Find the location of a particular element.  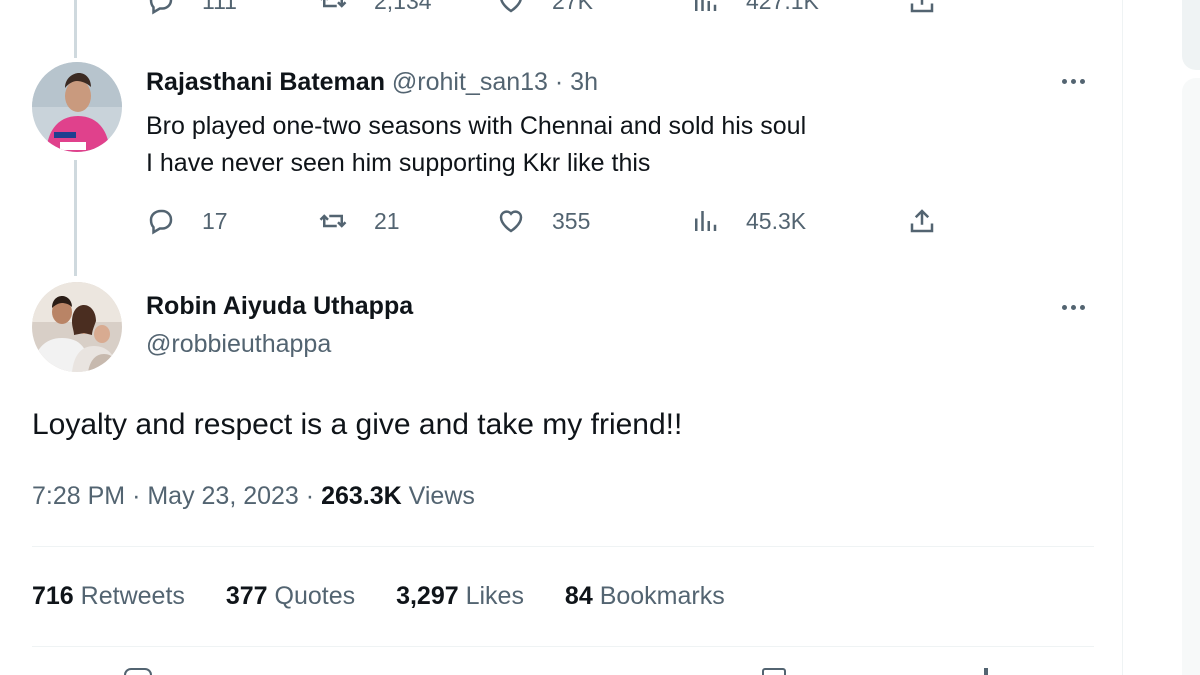

reply-share-button is located at coordinates (922, 221).